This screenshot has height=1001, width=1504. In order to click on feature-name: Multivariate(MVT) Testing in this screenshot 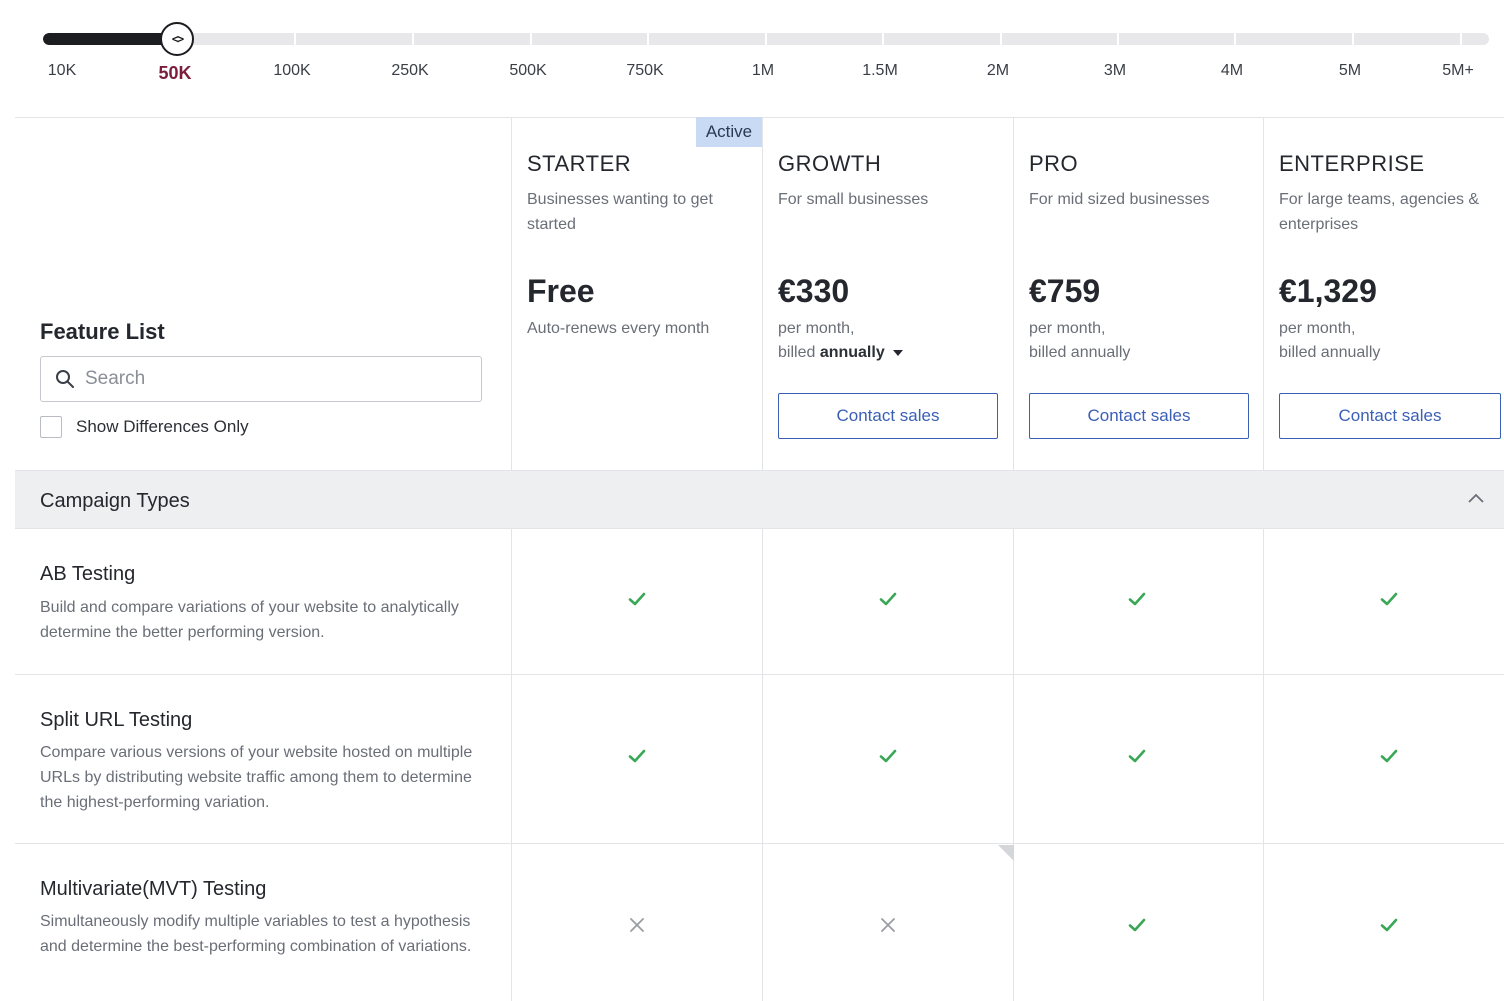, I will do `click(153, 889)`.